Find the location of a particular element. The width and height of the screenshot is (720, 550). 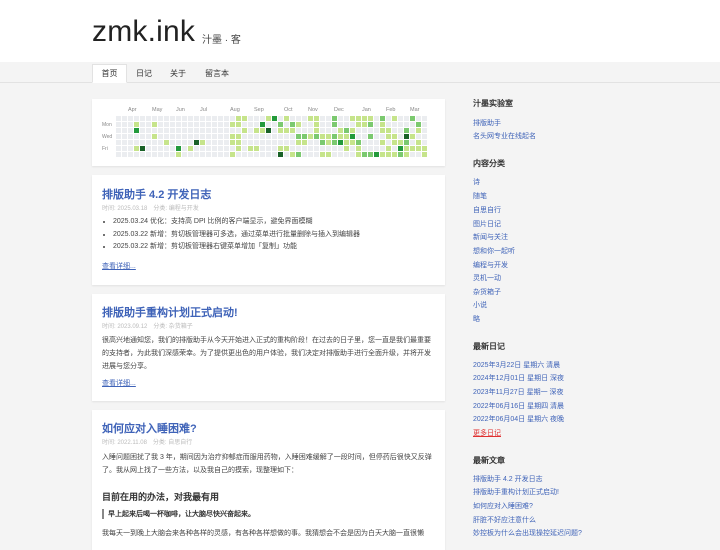

sidebar-link: 随笔 is located at coordinates (480, 196).